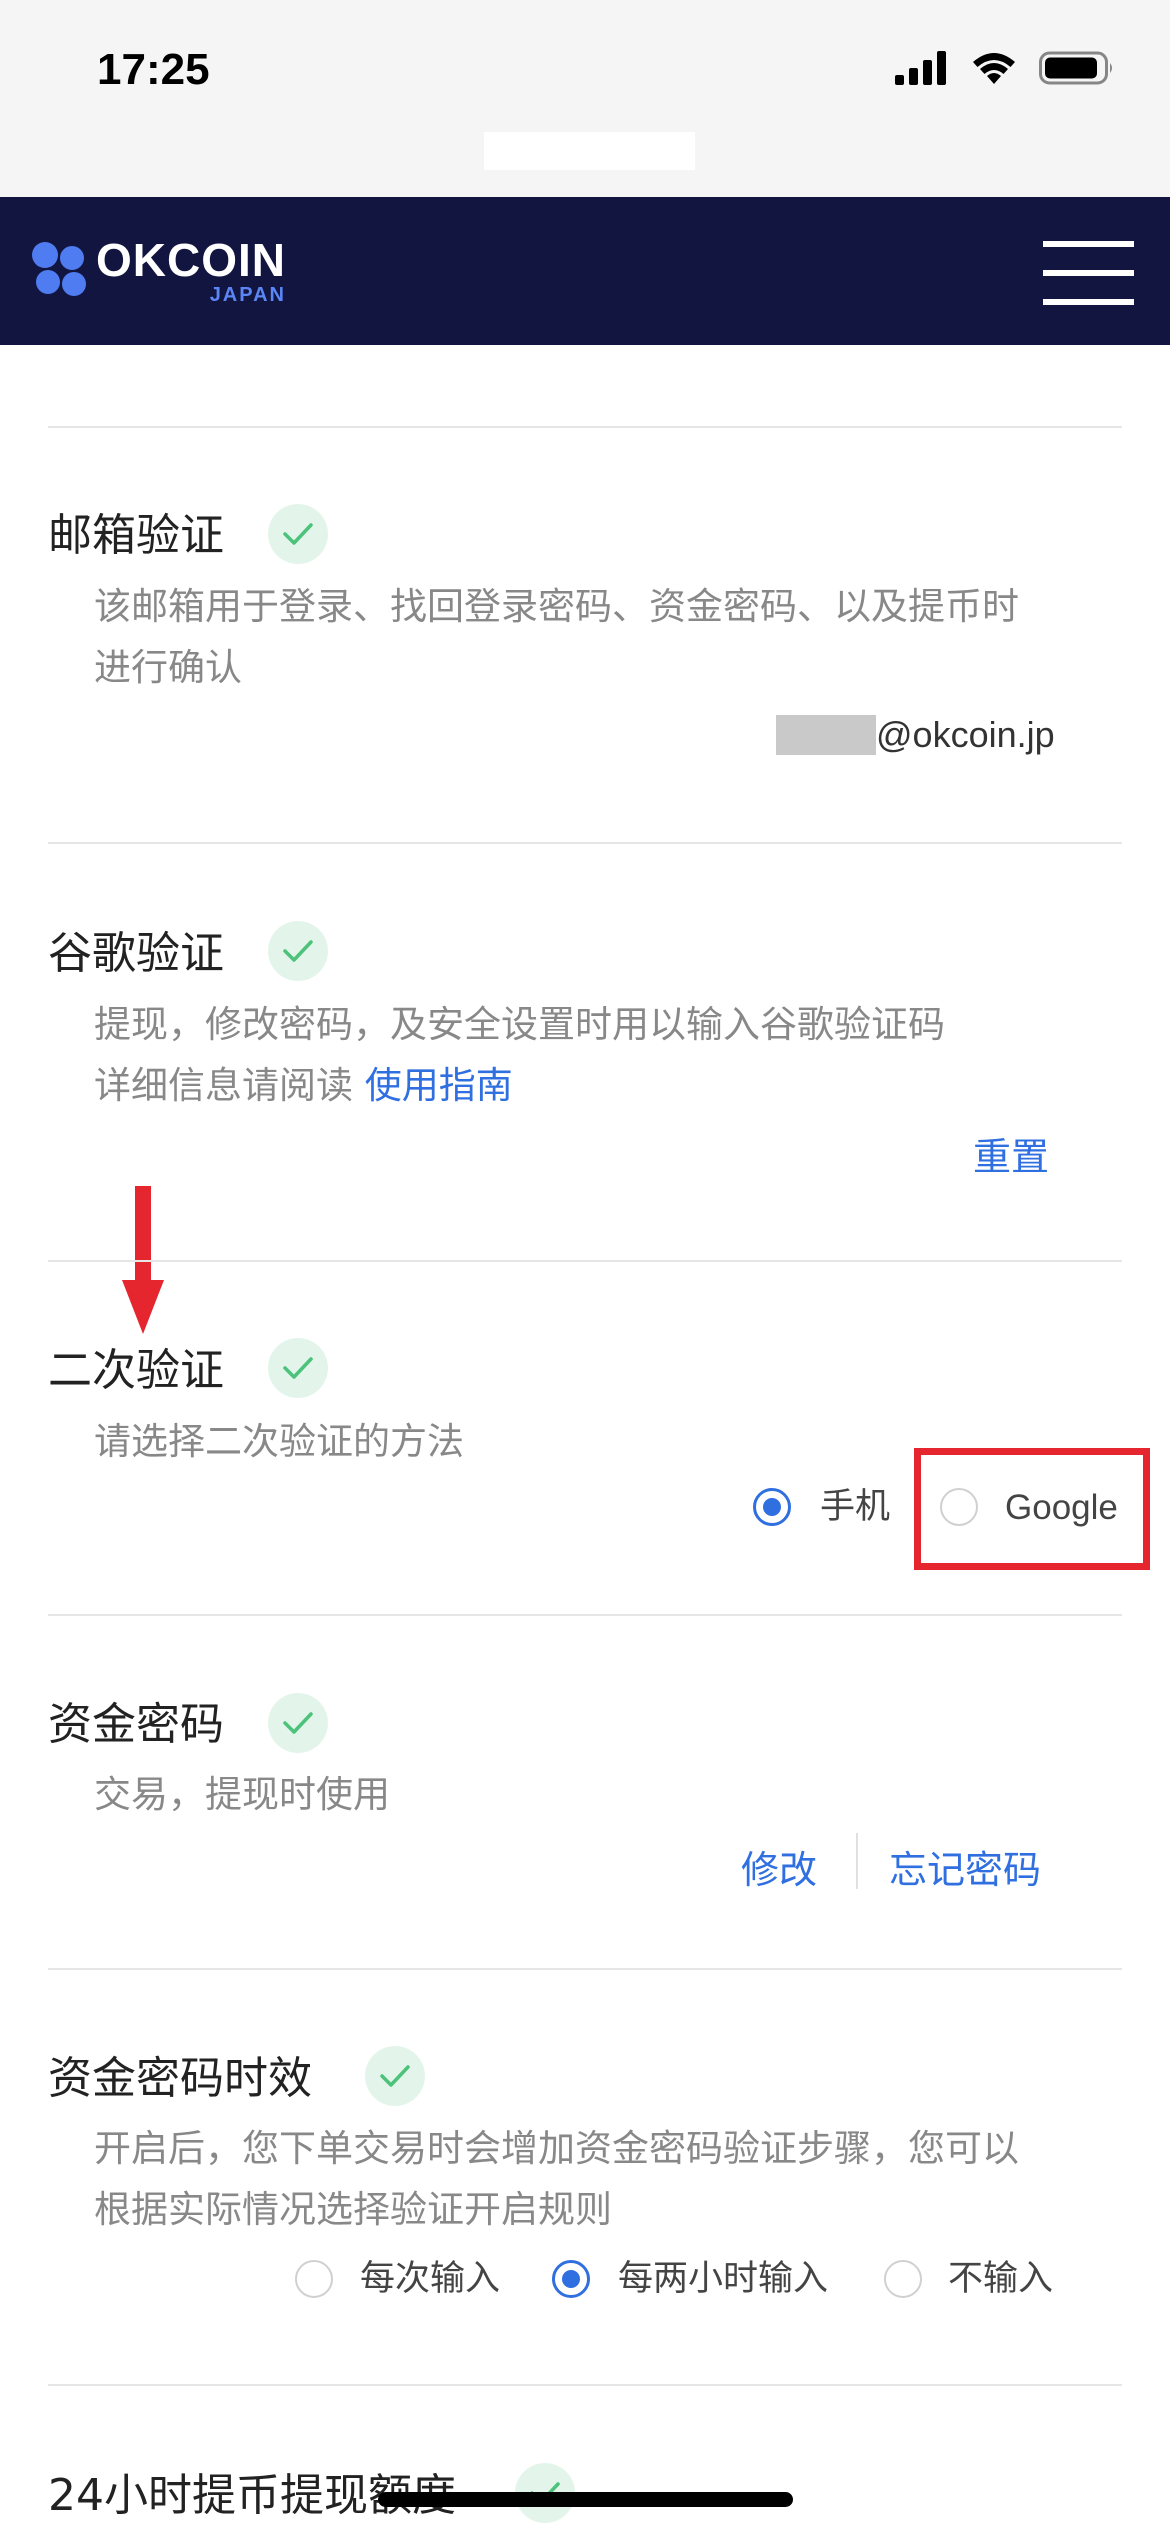  I want to click on bound-email: @okcoin.jp, so click(915, 735).